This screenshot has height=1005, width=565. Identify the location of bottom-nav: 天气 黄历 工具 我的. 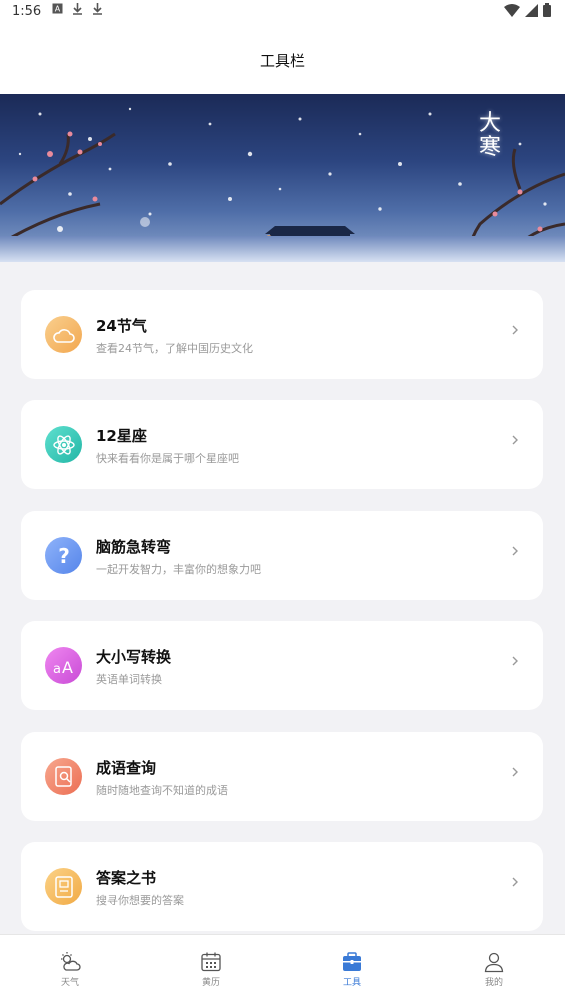
(282, 969).